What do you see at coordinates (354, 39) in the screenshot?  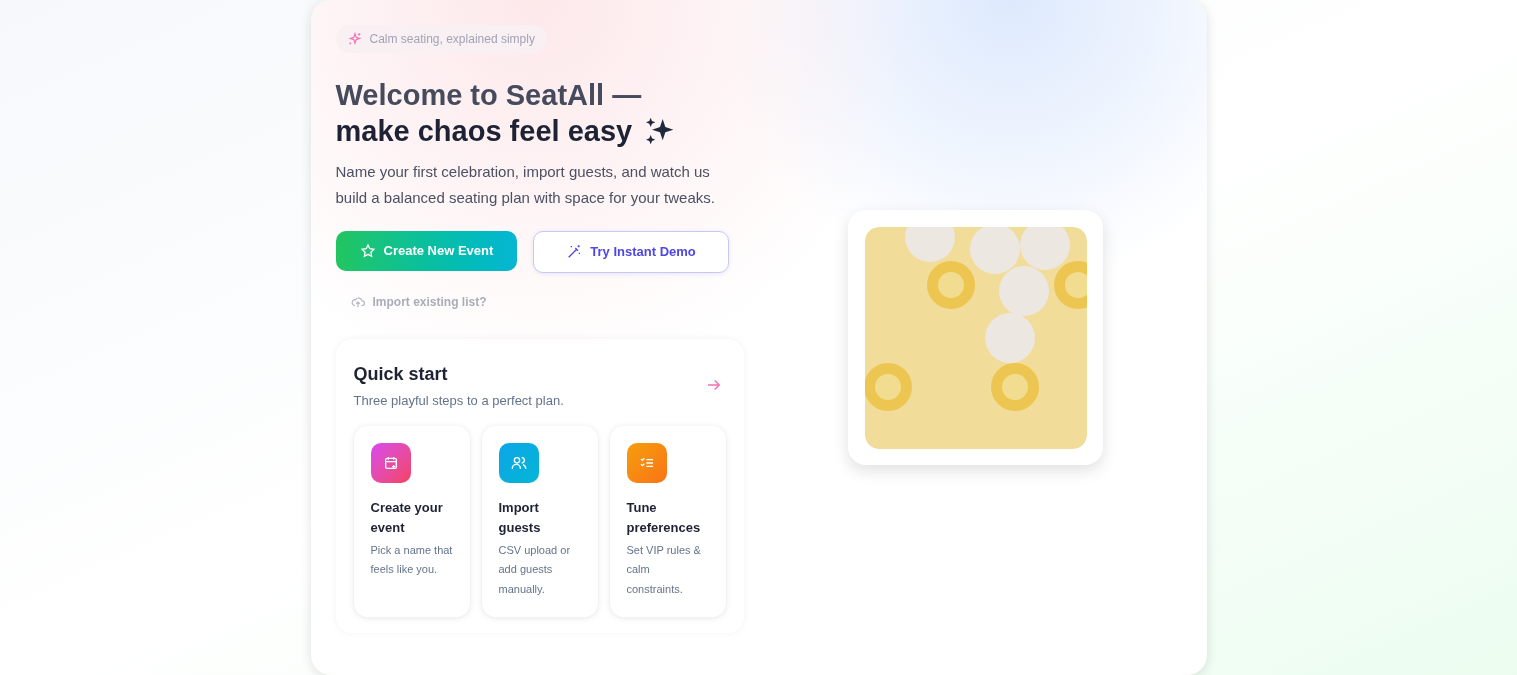 I see `sparkle-icon` at bounding box center [354, 39].